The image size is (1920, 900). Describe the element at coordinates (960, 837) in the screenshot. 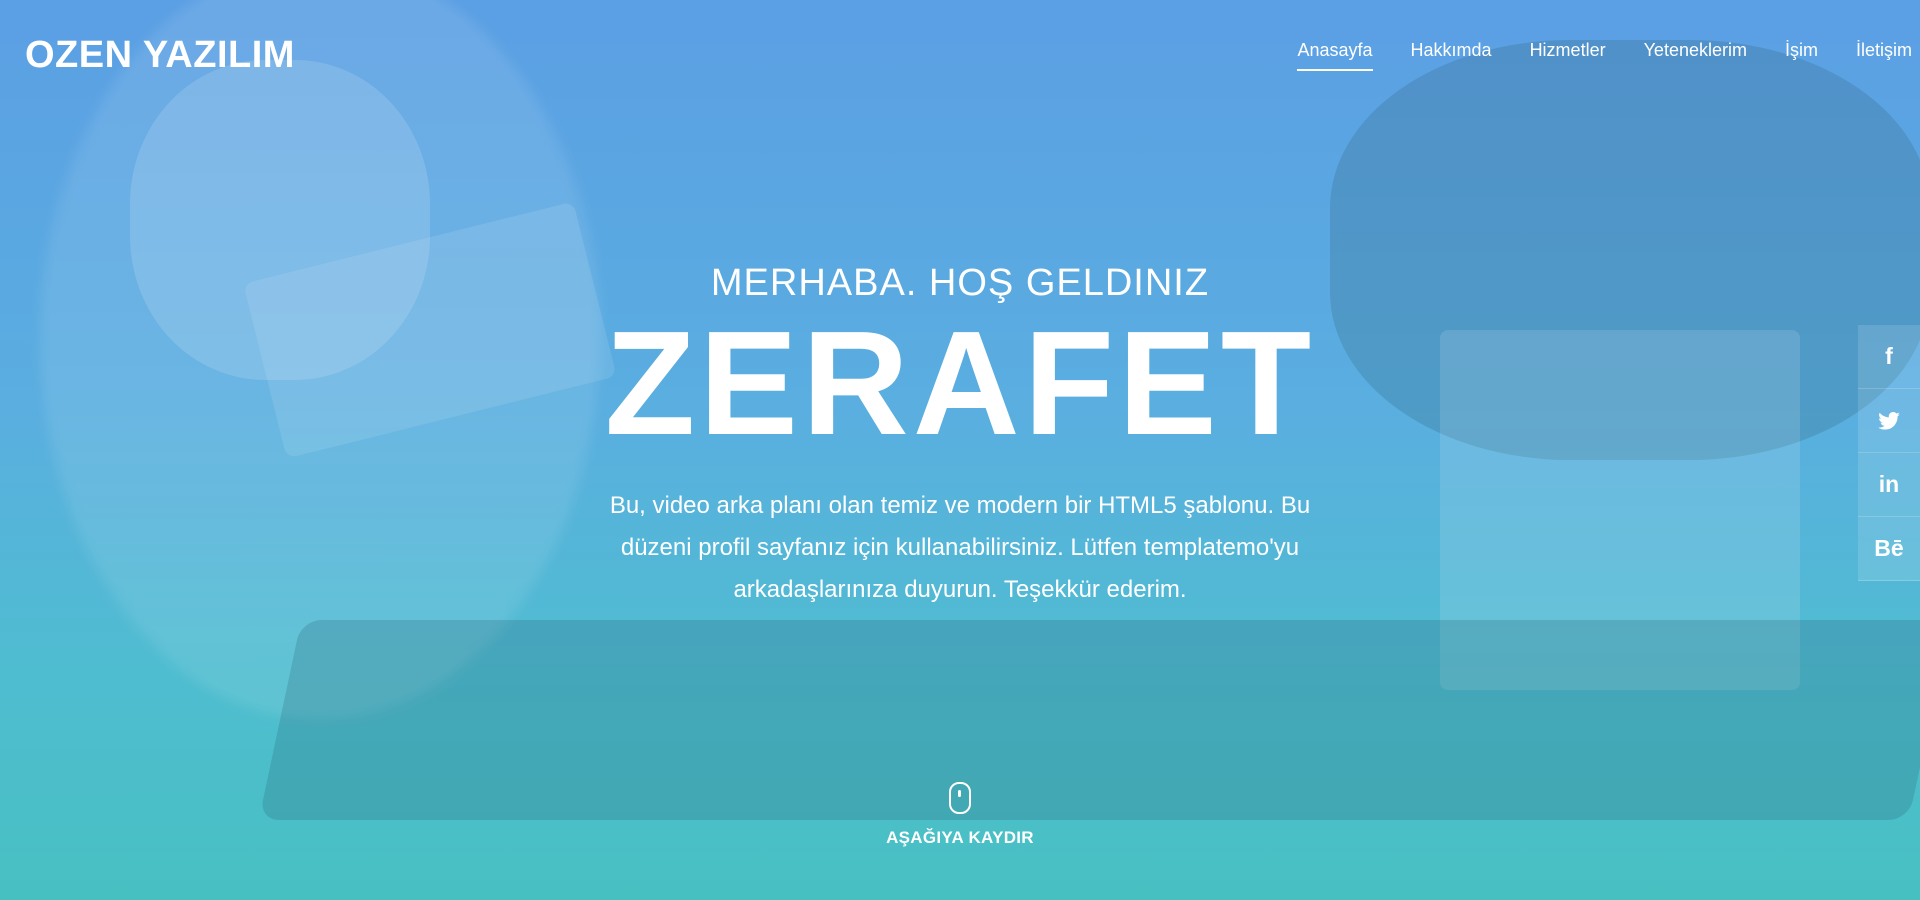

I see `scroll-down-label: AŞAĞIYA KAYDIR` at that location.